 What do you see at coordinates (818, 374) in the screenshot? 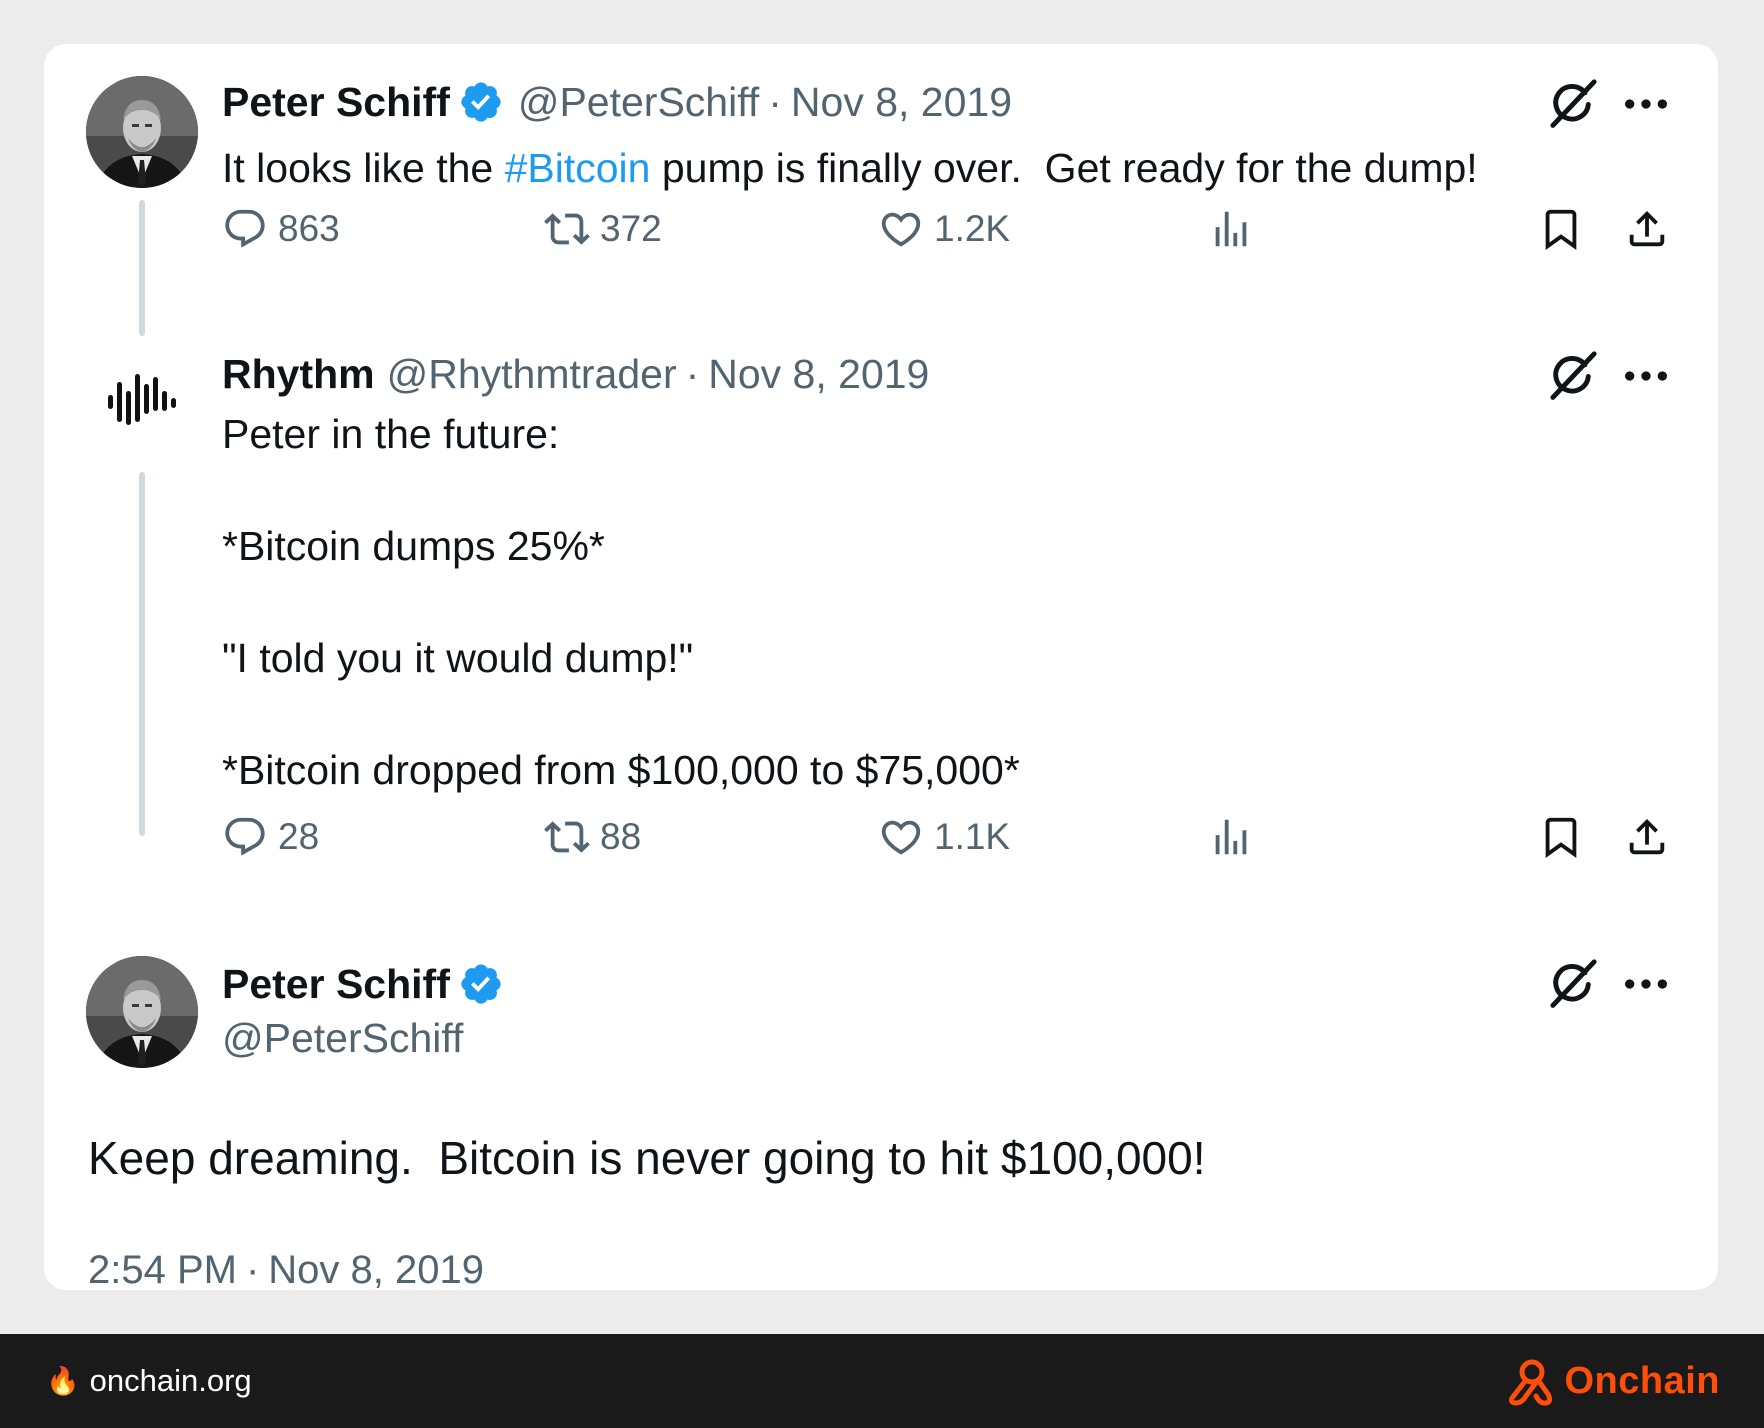
I see `tweet2-date: Nov 8, 2019` at bounding box center [818, 374].